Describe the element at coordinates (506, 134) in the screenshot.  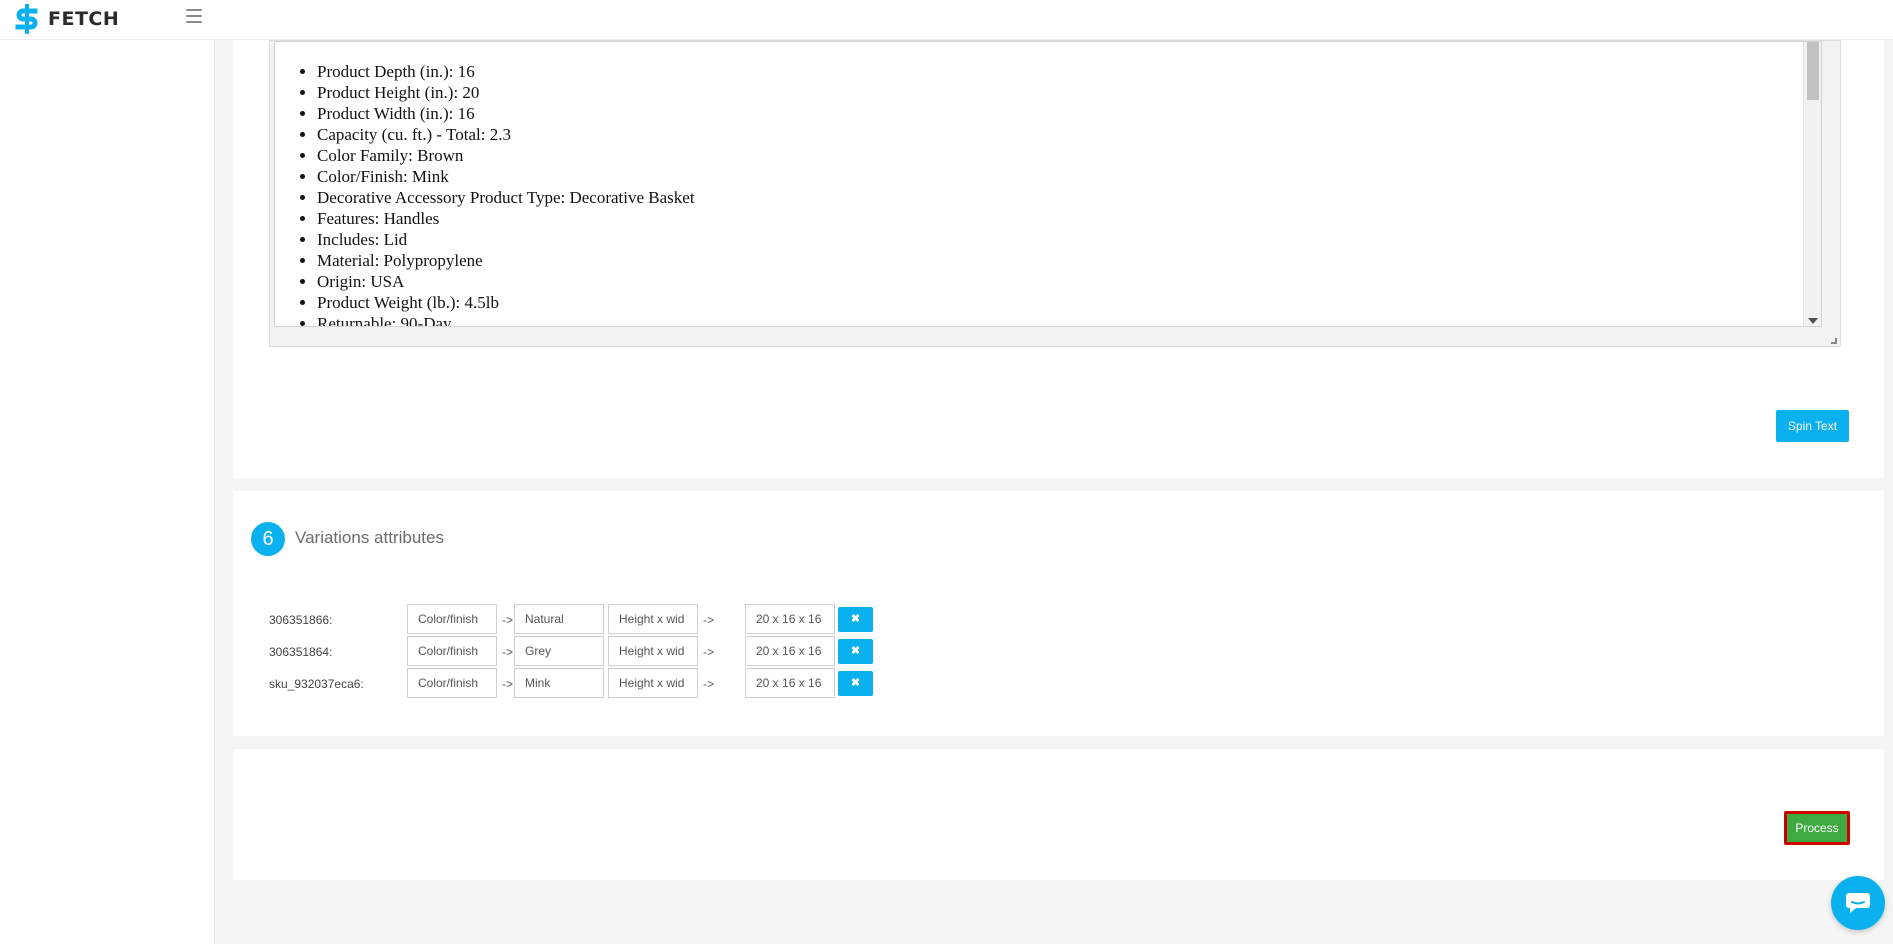
I see `list-item: Capacity (cu. ft.) - Total: 2.3` at that location.